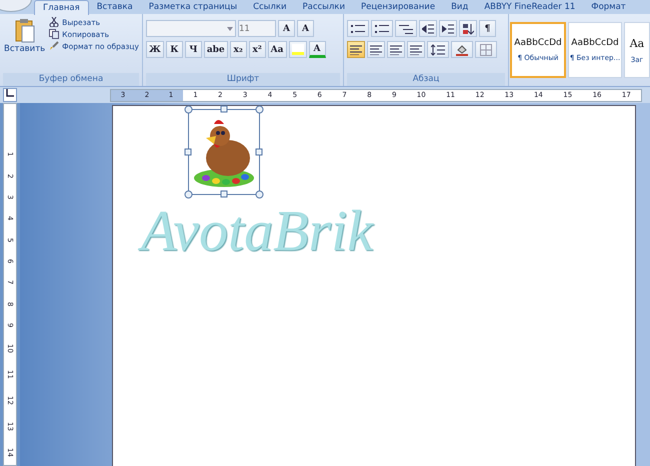  I want to click on increase-indent-button, so click(448, 28).